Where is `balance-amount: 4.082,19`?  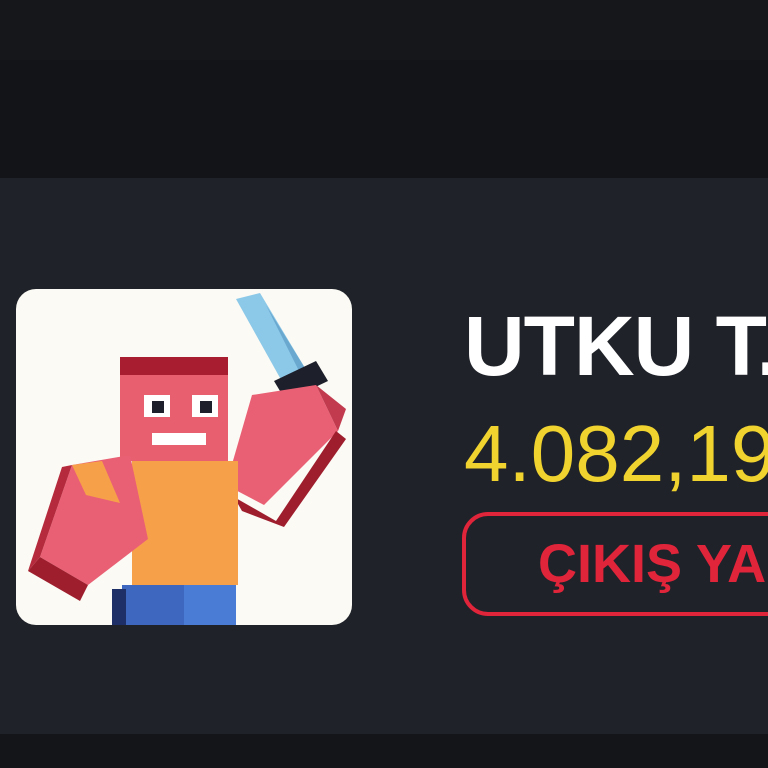
balance-amount: 4.082,19 is located at coordinates (616, 453).